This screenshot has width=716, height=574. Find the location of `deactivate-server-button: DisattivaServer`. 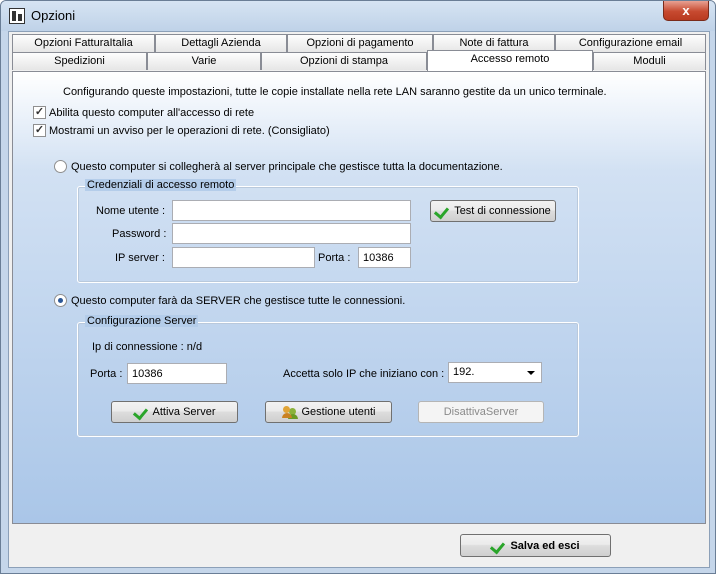

deactivate-server-button: DisattivaServer is located at coordinates (481, 412).